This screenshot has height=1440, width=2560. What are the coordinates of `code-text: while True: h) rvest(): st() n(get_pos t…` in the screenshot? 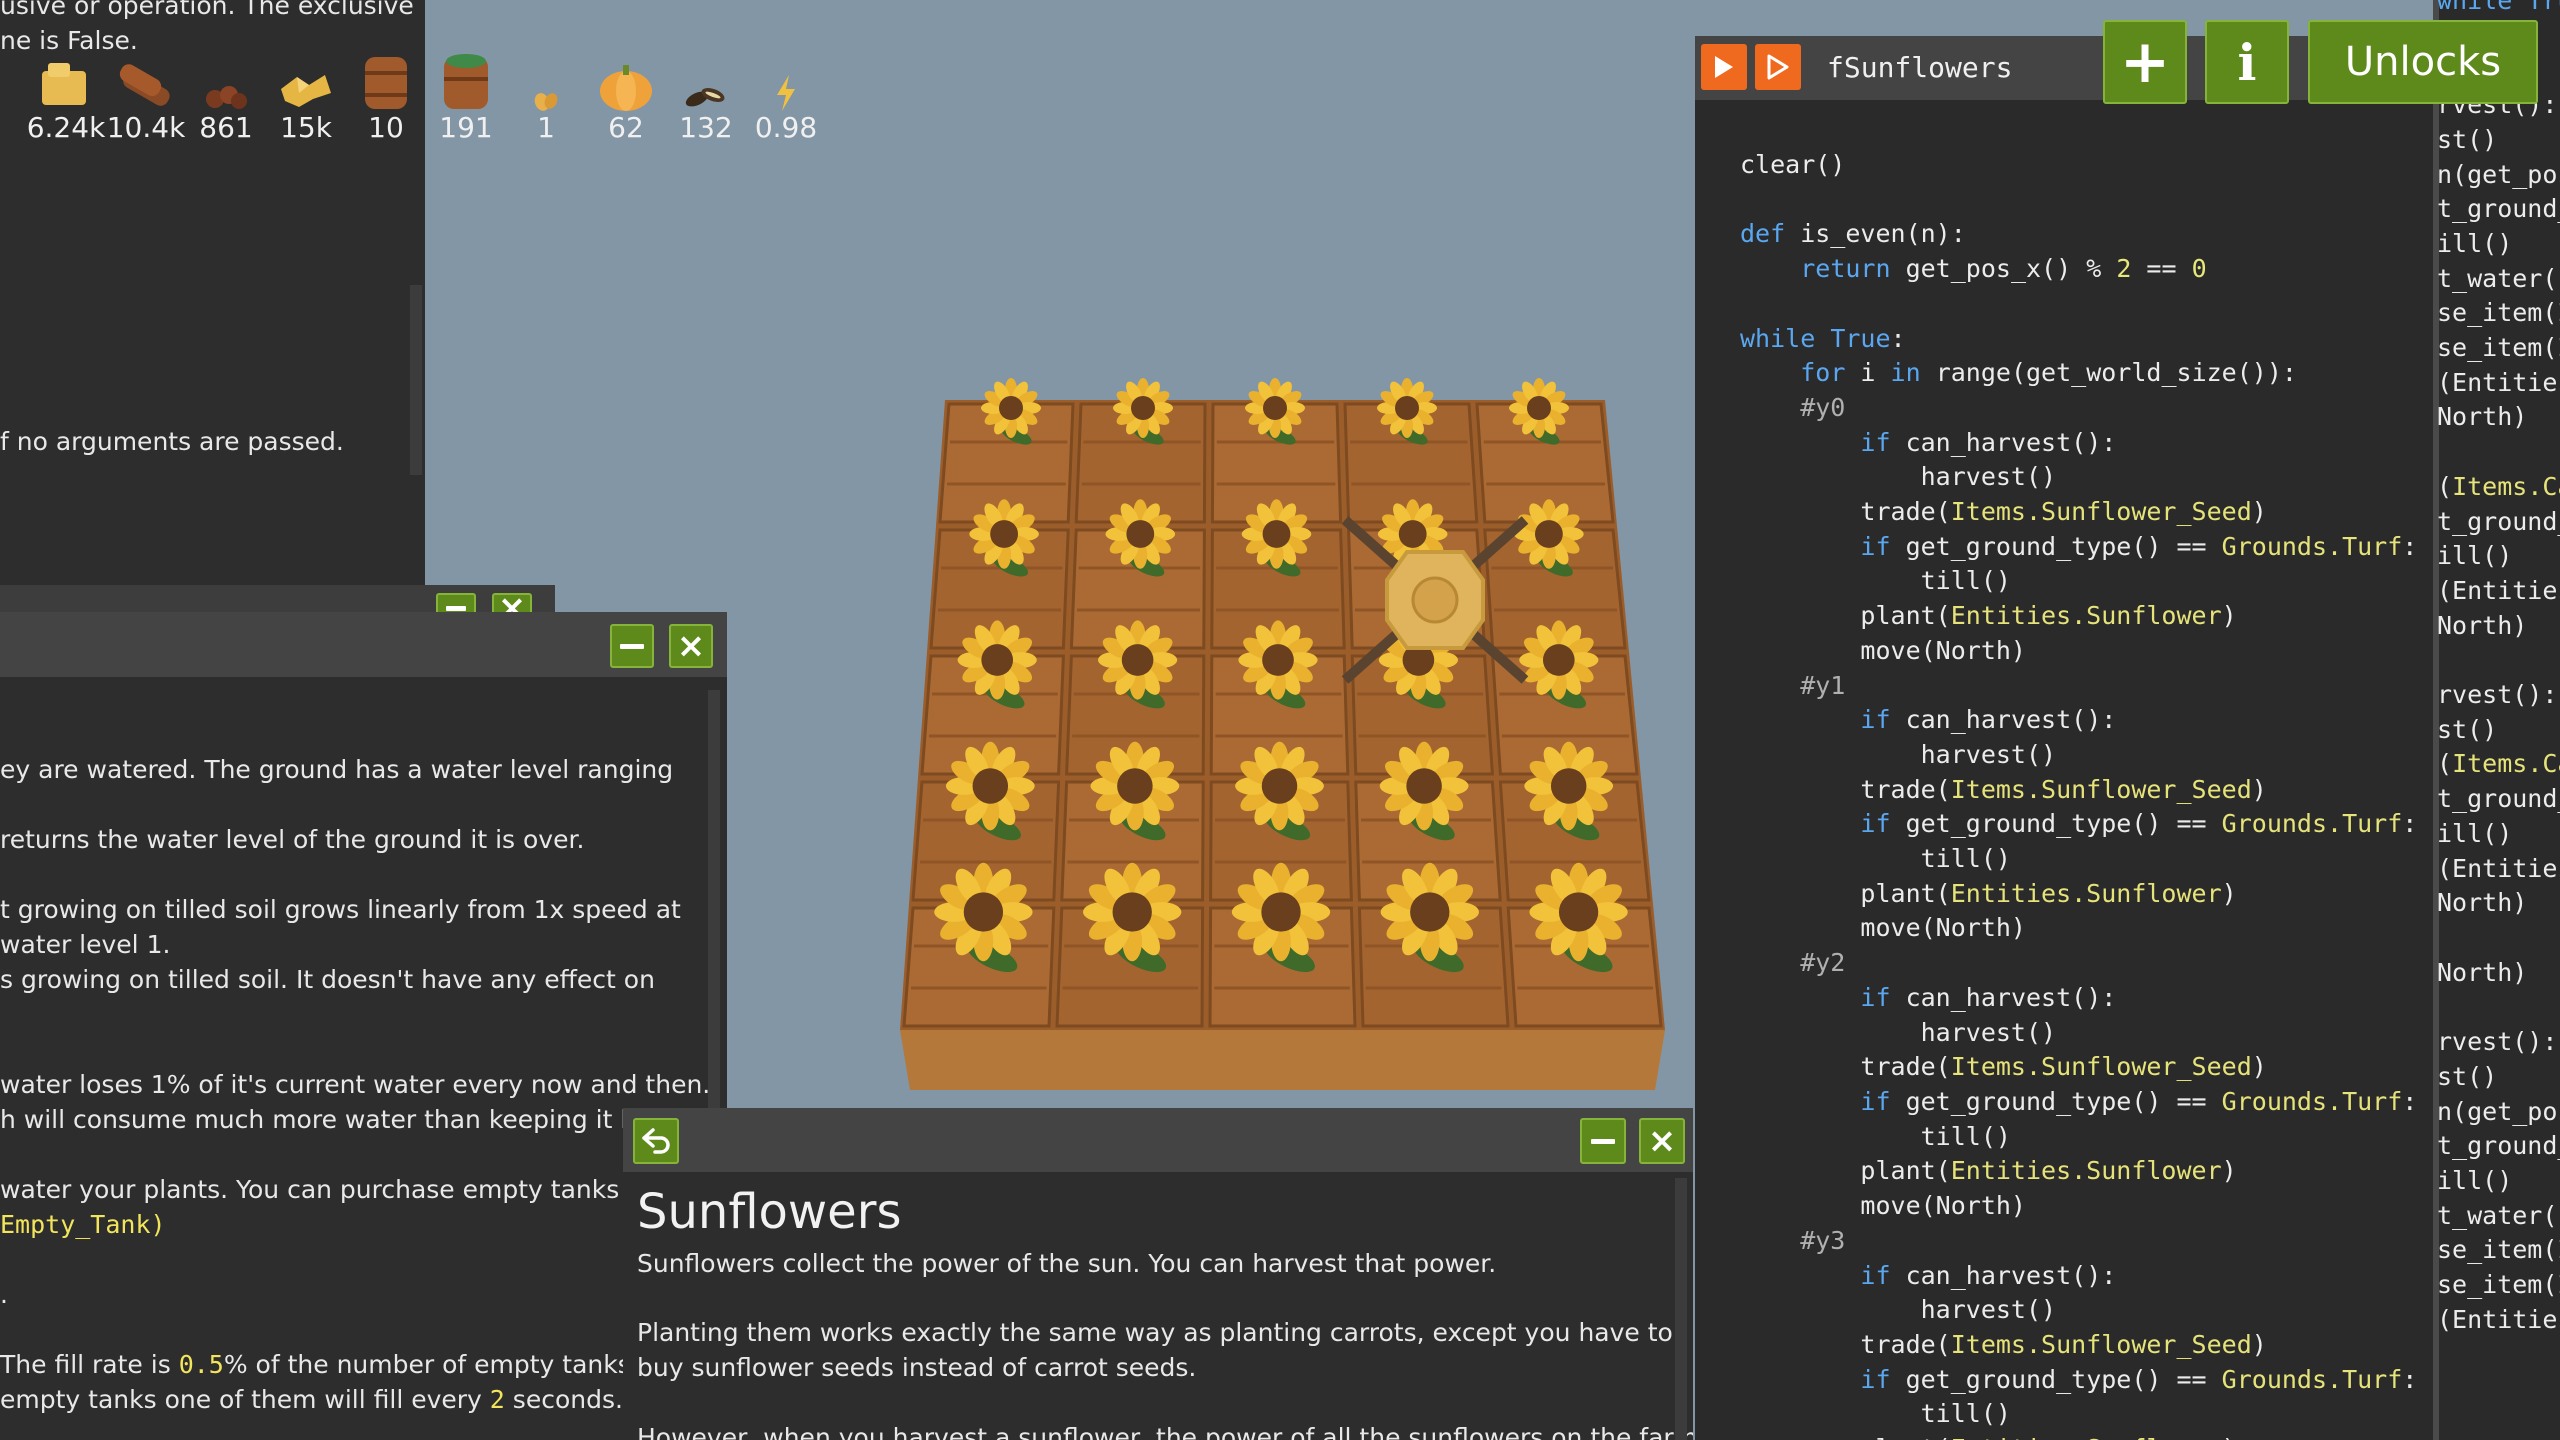 It's located at (2498, 668).